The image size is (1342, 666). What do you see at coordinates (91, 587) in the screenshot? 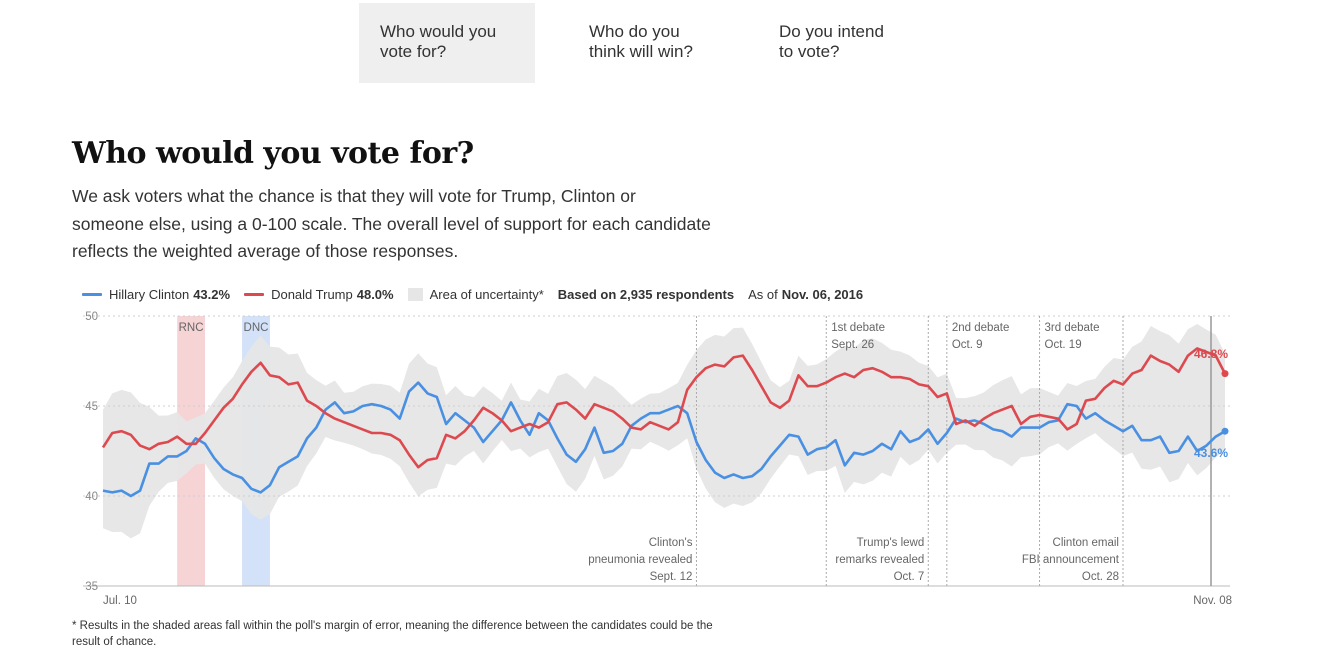
I see `y-tick-35: 35` at bounding box center [91, 587].